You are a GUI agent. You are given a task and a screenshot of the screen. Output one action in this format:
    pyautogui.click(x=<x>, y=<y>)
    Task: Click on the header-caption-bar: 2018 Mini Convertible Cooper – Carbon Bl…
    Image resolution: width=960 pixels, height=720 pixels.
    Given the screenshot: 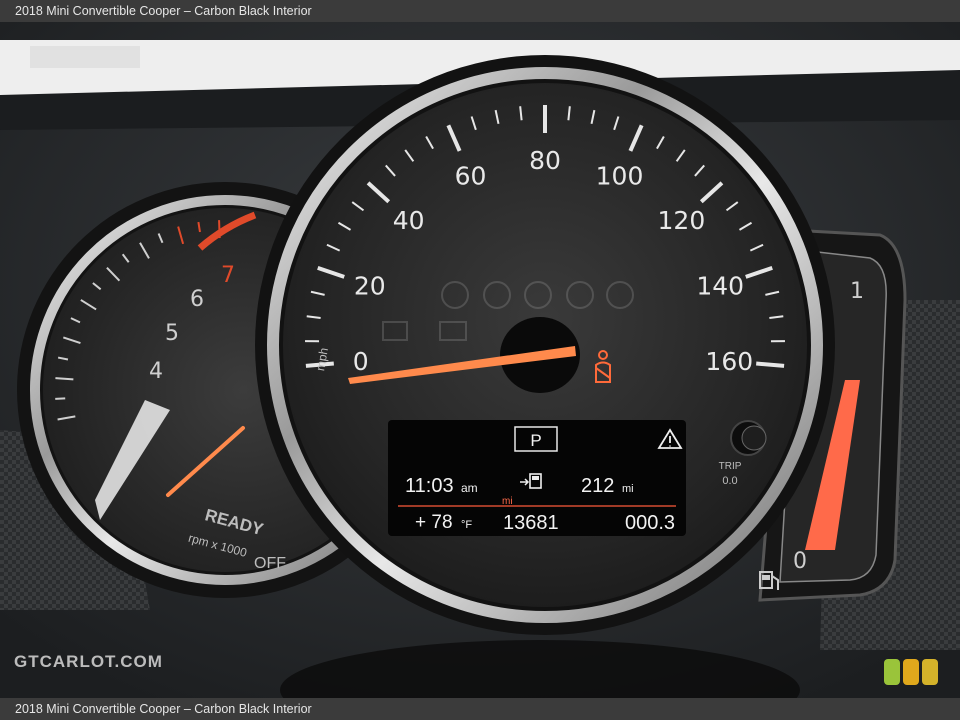 What is the action you would take?
    pyautogui.click(x=480, y=11)
    